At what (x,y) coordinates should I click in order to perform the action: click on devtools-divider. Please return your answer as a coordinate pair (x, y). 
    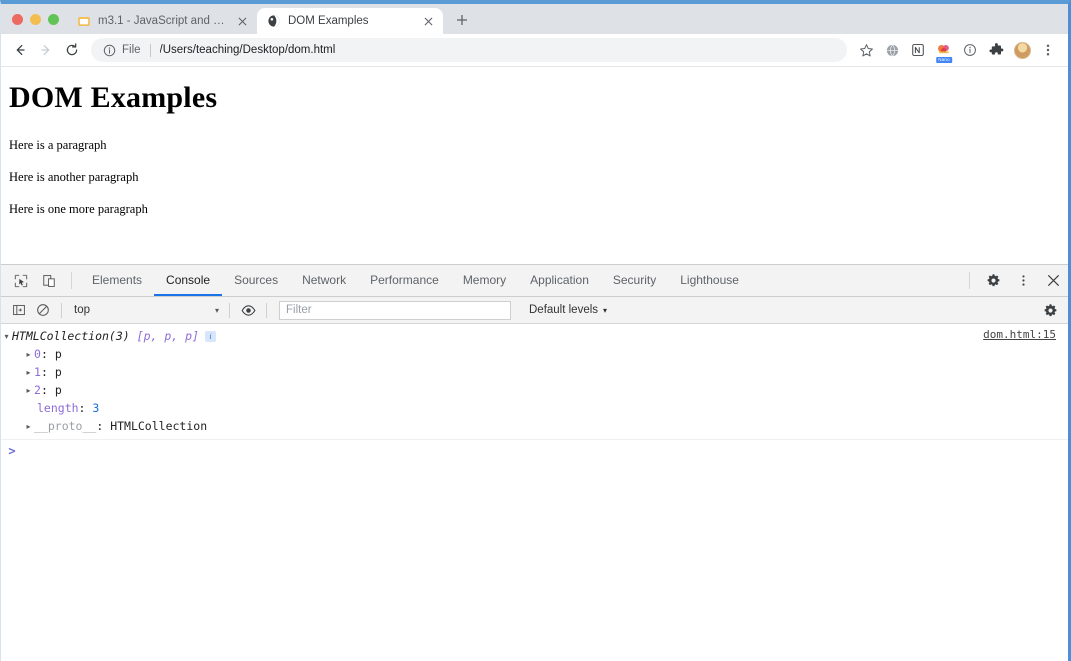
    Looking at the image, I should click on (969, 280).